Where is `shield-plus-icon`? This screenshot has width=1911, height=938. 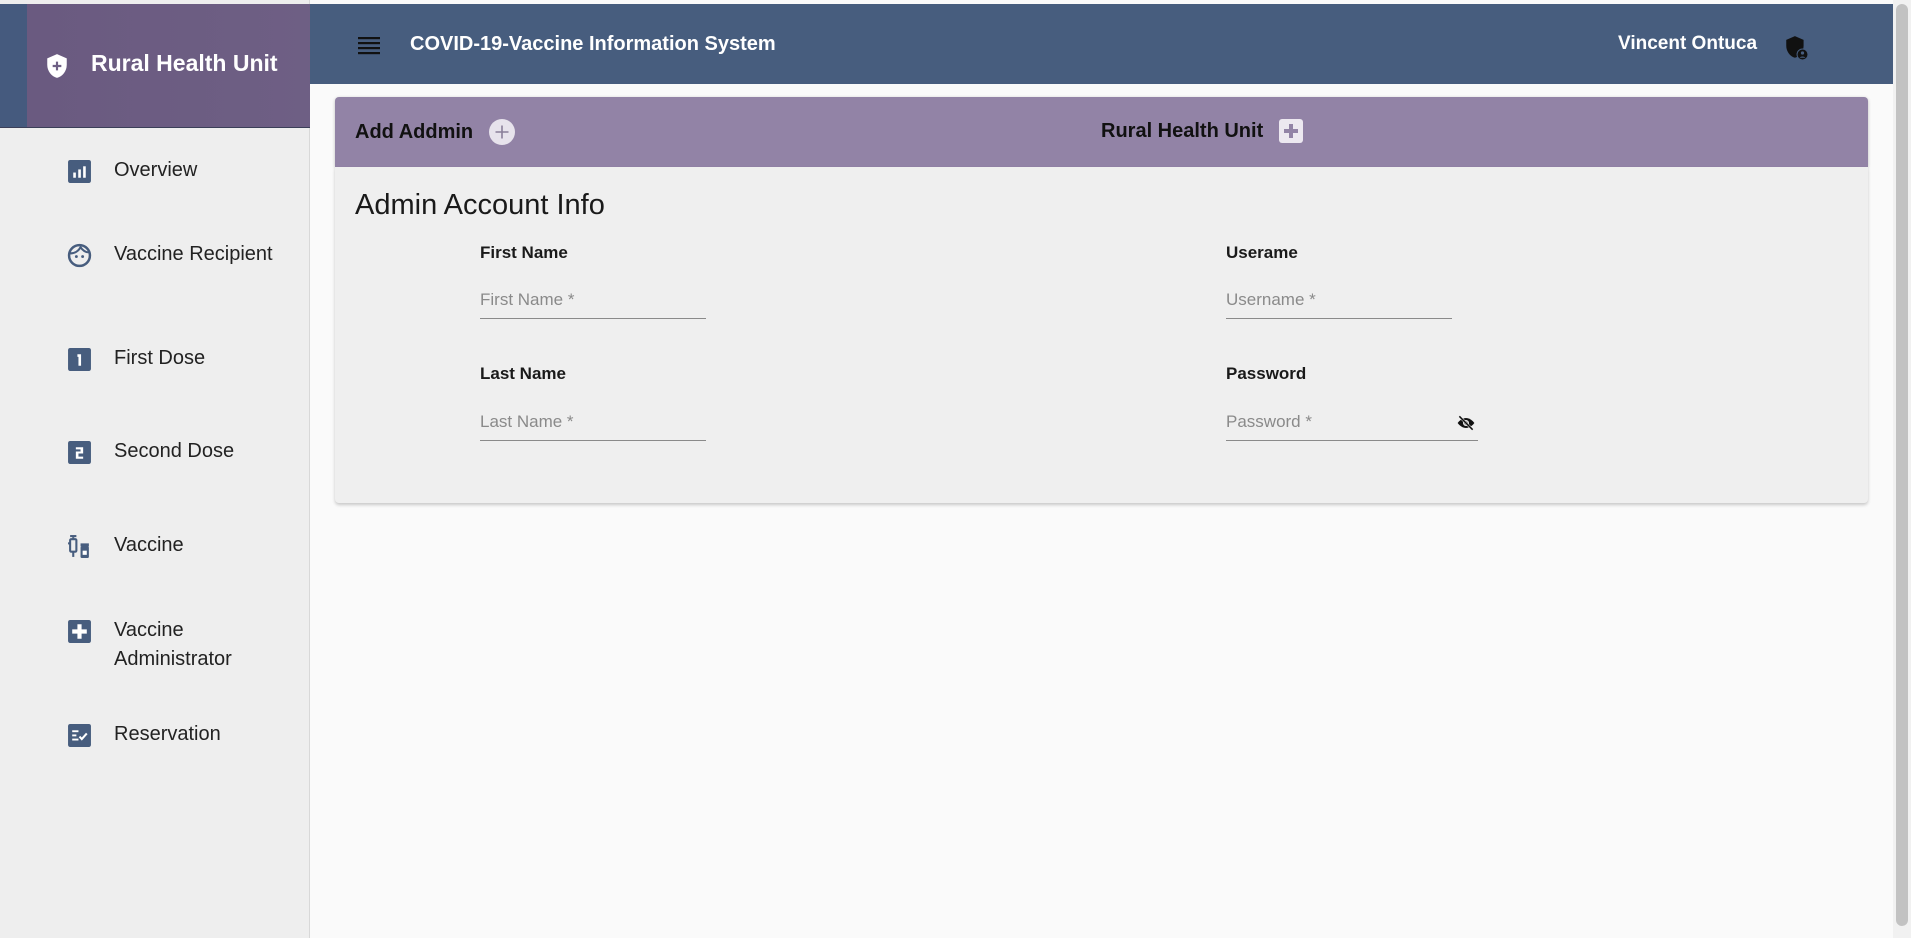
shield-plus-icon is located at coordinates (57, 66).